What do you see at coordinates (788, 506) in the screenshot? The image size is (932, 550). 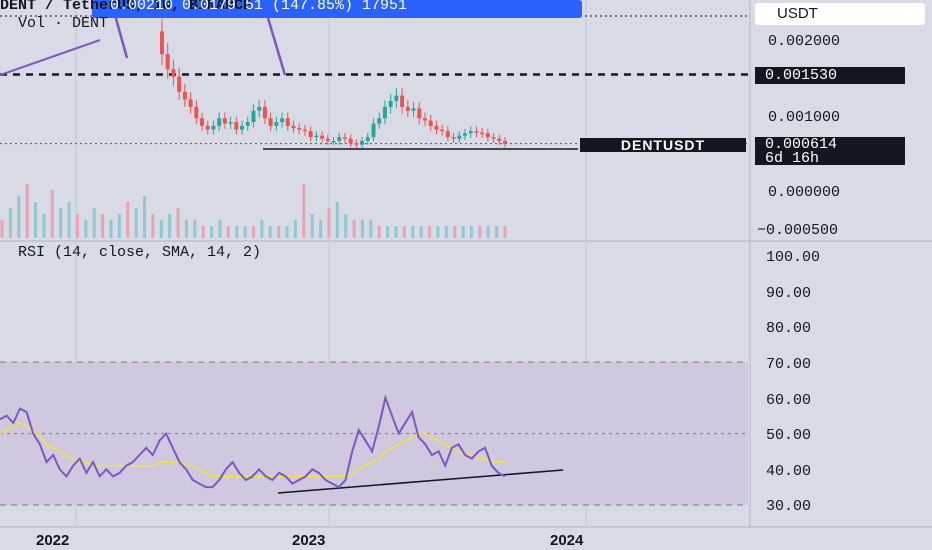 I see `rsi-tick-30: 30.00` at bounding box center [788, 506].